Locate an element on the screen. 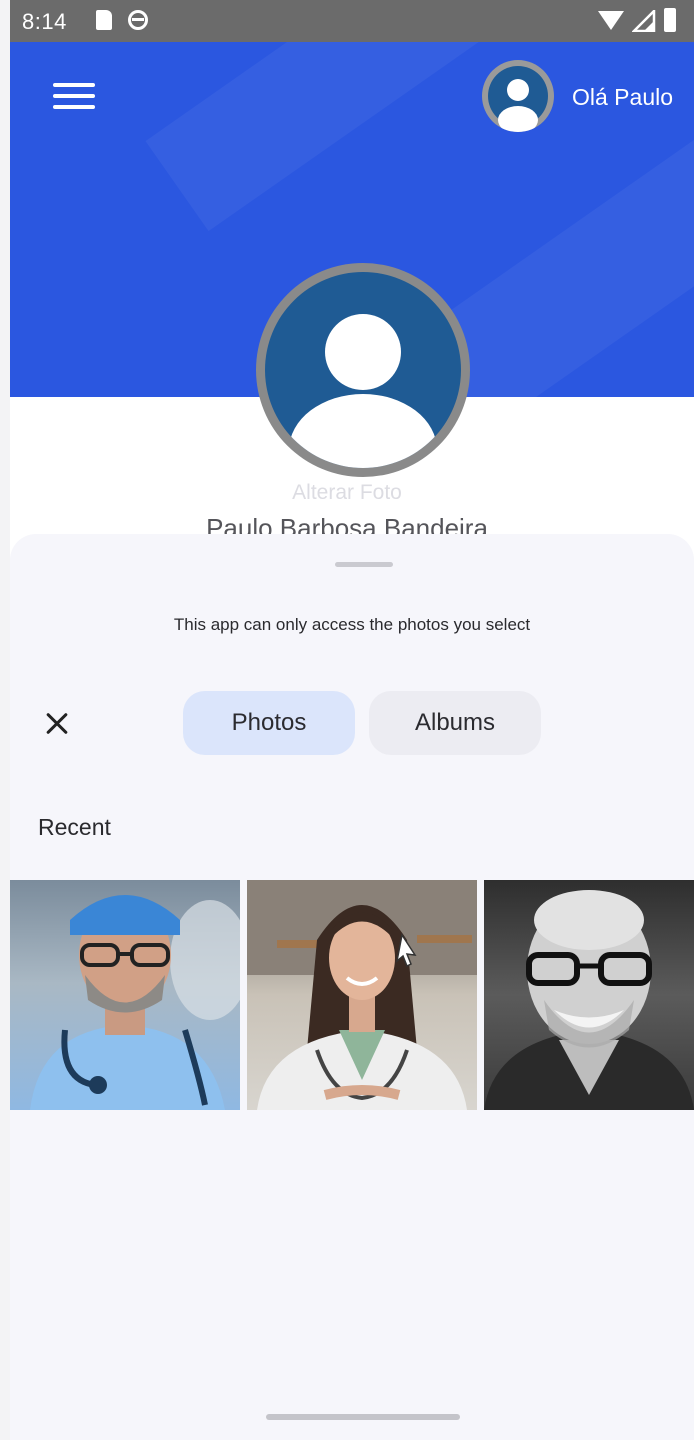 This screenshot has height=1440, width=694. sync-icon is located at coordinates (138, 20).